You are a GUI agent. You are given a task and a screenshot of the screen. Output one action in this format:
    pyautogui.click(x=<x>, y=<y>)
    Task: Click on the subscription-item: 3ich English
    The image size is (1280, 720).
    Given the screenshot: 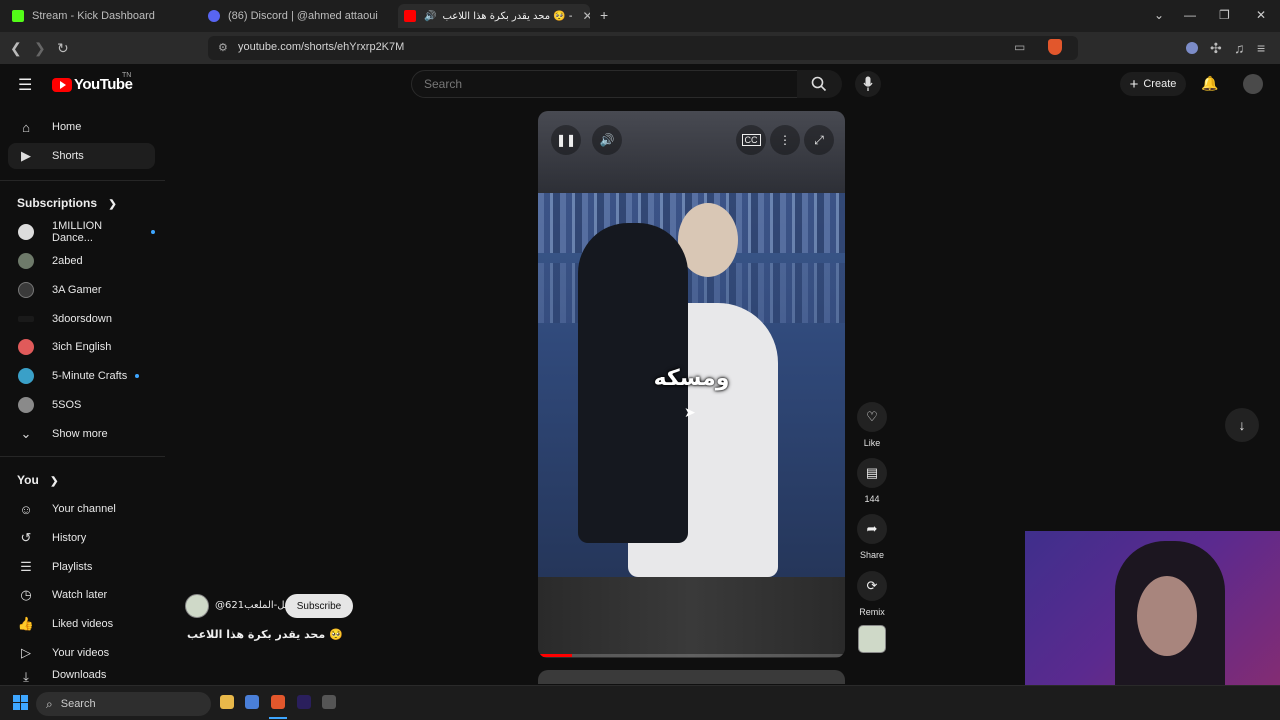 What is the action you would take?
    pyautogui.click(x=81, y=347)
    